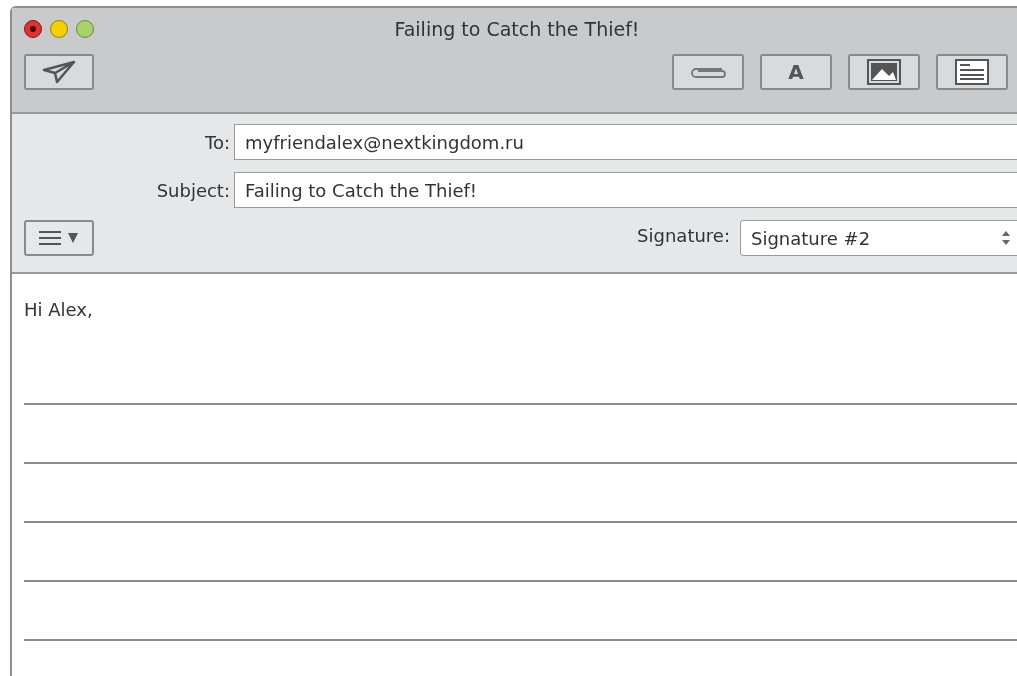 This screenshot has width=1017, height=676. What do you see at coordinates (192, 190) in the screenshot?
I see `field-label: Subject:` at bounding box center [192, 190].